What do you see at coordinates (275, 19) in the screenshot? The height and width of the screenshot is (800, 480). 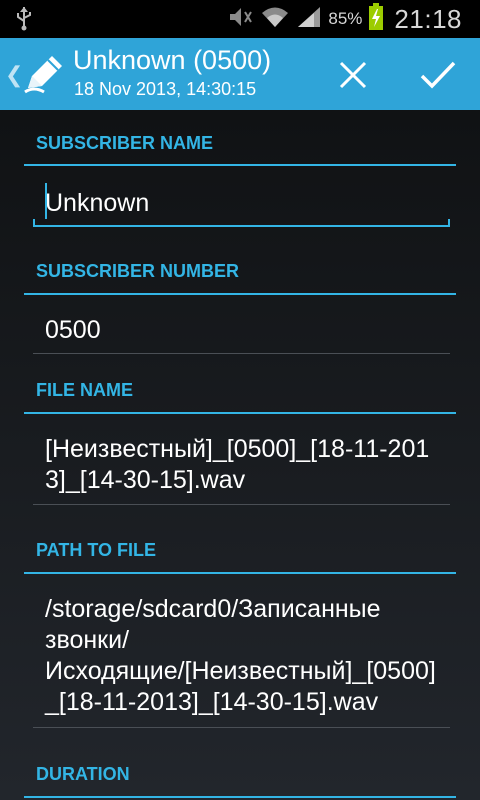 I see `wifi-icon` at bounding box center [275, 19].